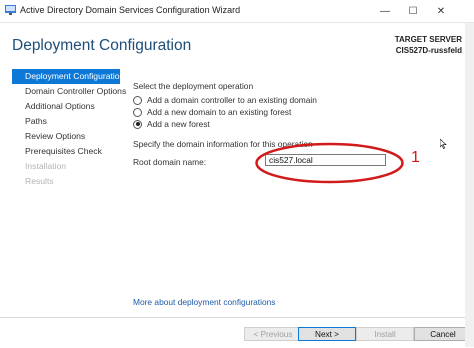 This screenshot has width=474, height=348. I want to click on nav-item-installation: Installation, so click(46, 166).